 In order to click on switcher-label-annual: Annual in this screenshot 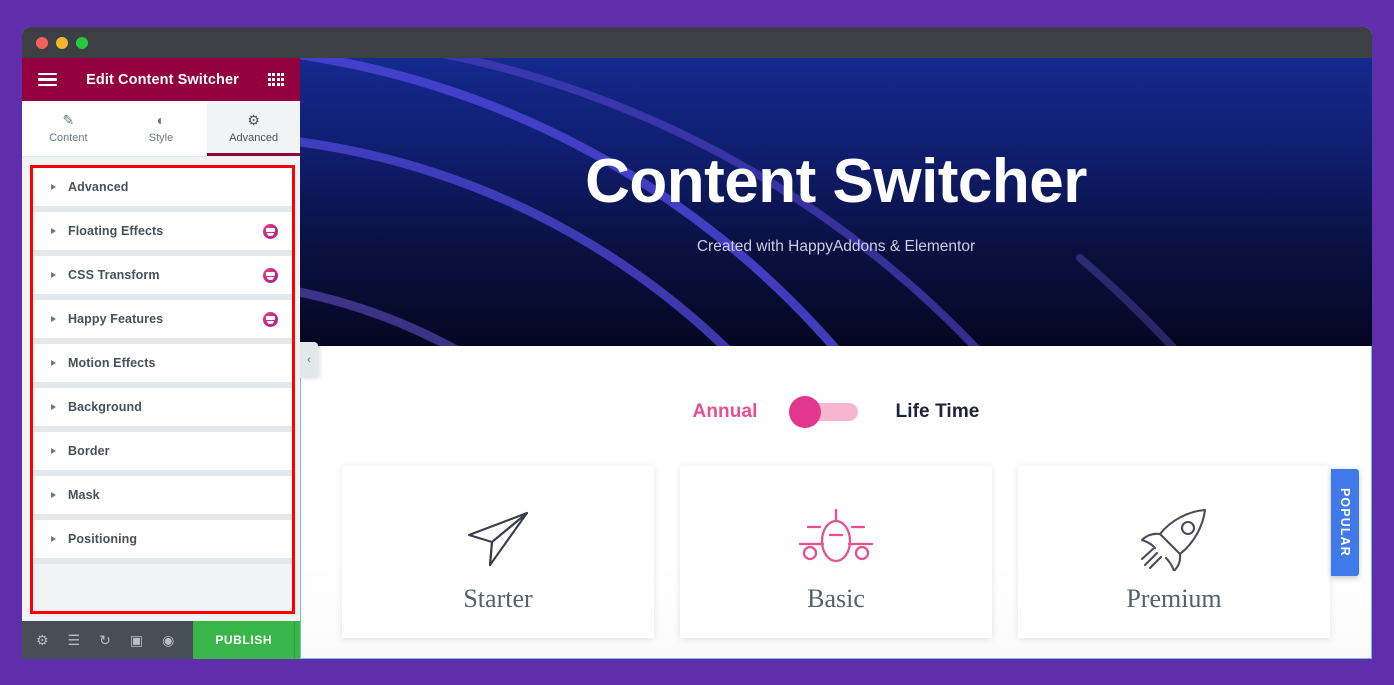, I will do `click(725, 412)`.